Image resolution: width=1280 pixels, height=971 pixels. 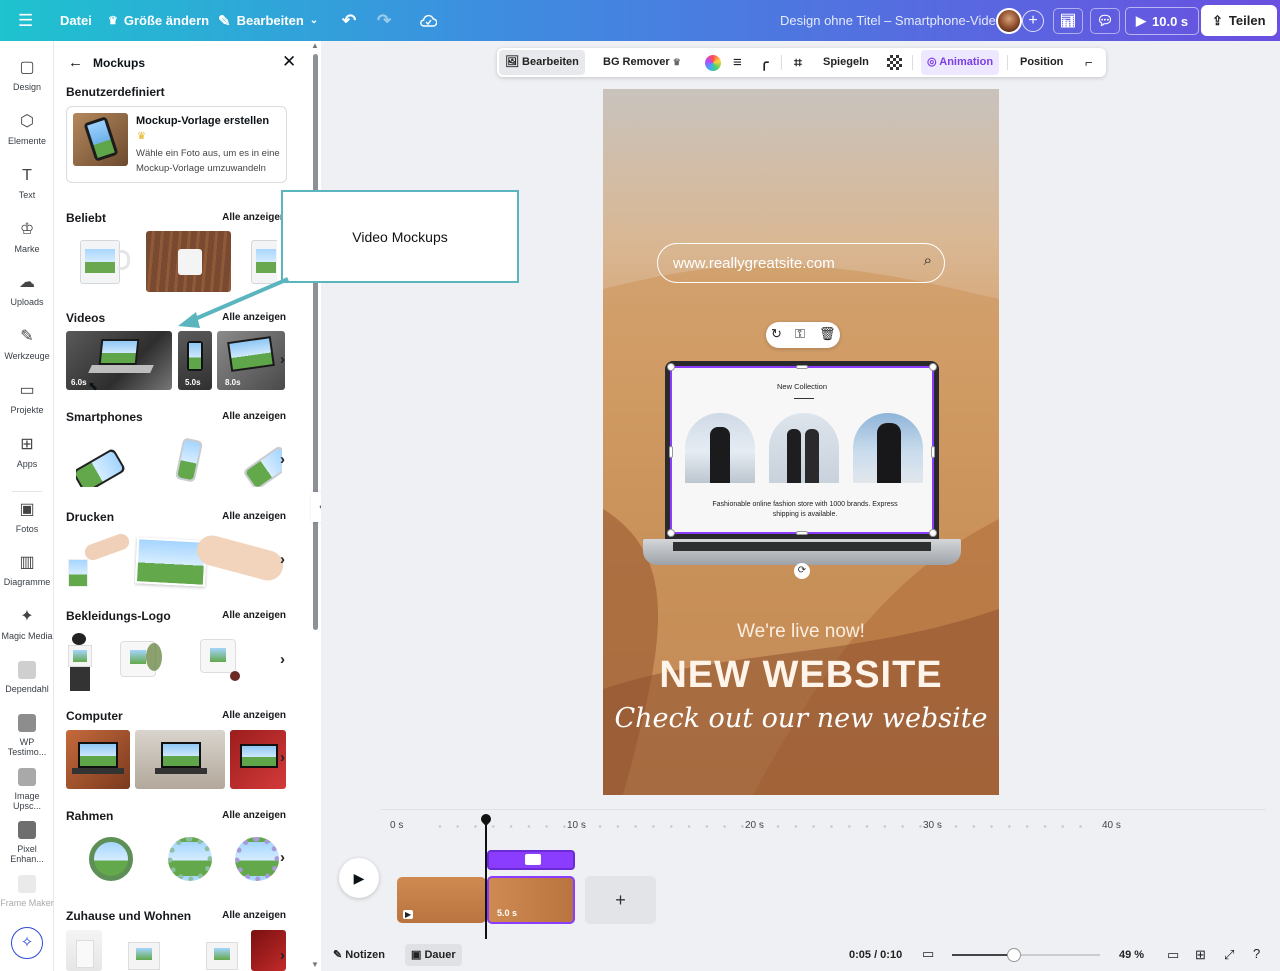 What do you see at coordinates (1256, 953) in the screenshot?
I see `help-icon: ?` at bounding box center [1256, 953].